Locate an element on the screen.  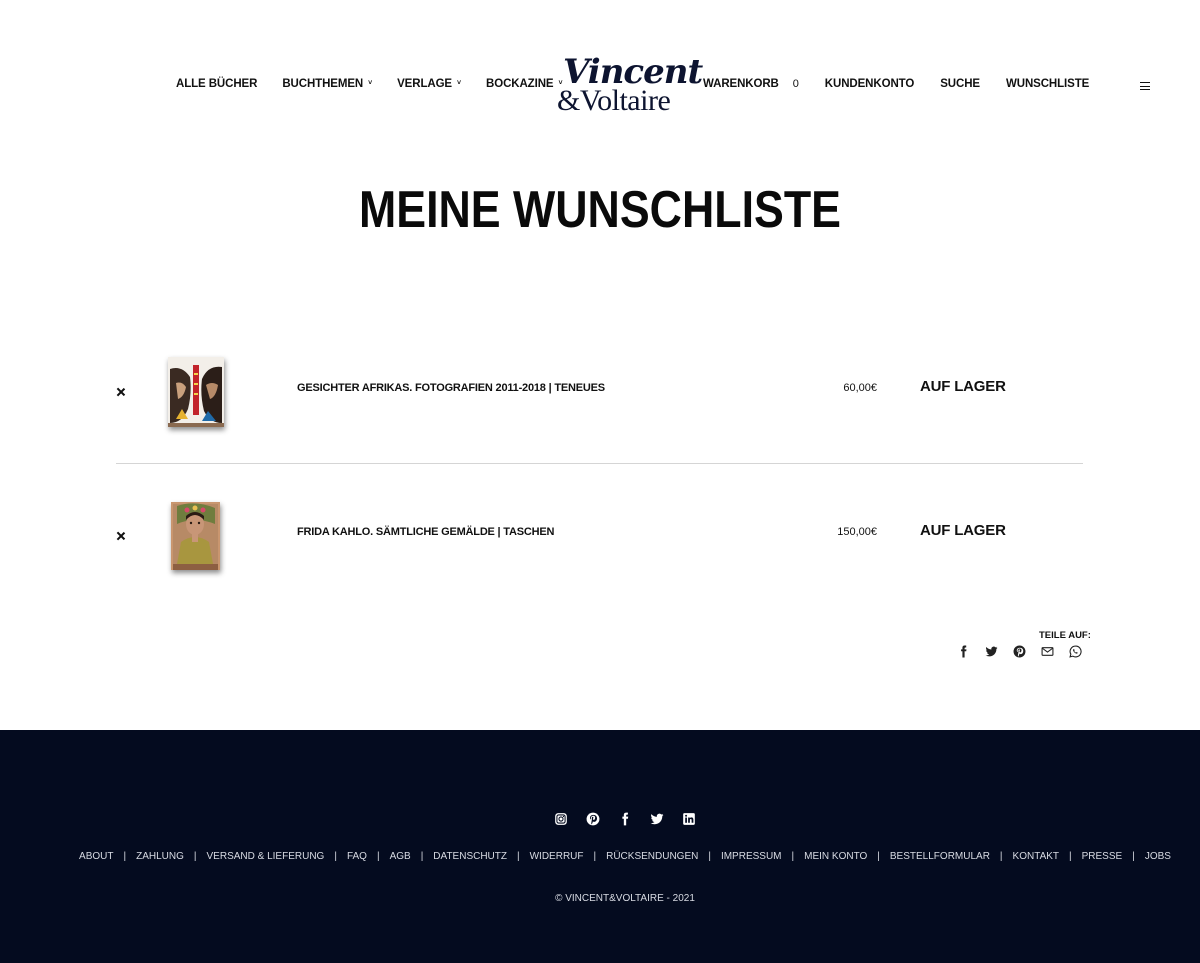
footer-link-mein-konto: MEIN KONTO is located at coordinates (835, 856).